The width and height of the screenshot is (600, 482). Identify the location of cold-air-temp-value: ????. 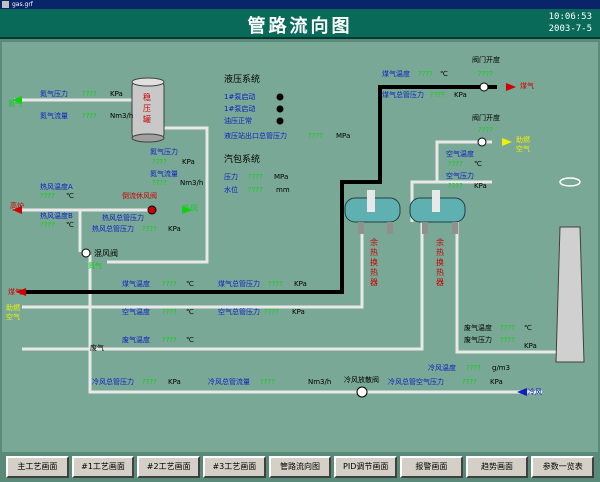
(473, 368).